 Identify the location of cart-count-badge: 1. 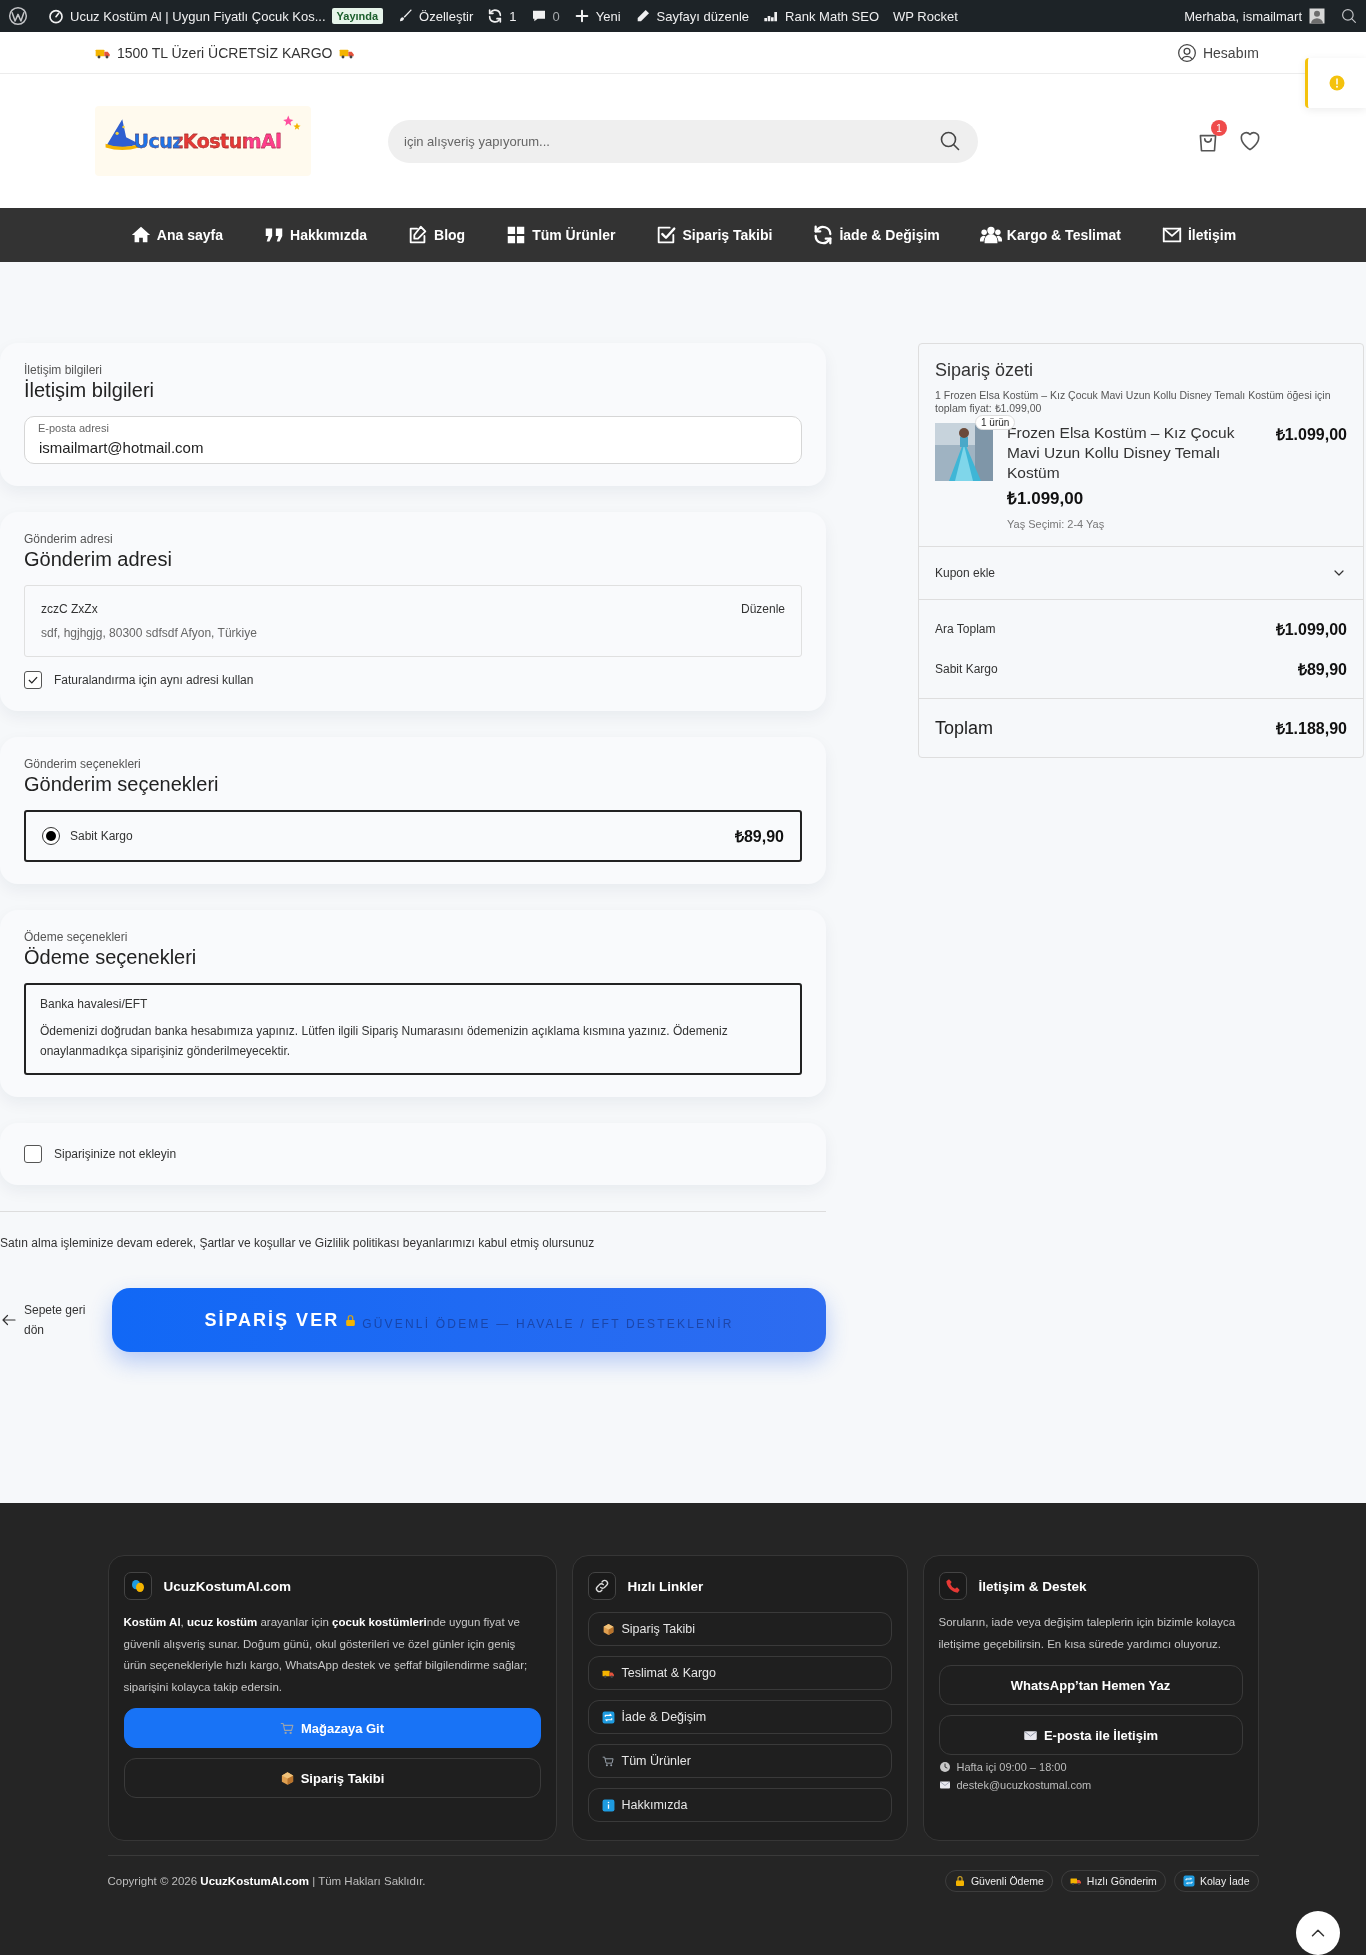
(1219, 128).